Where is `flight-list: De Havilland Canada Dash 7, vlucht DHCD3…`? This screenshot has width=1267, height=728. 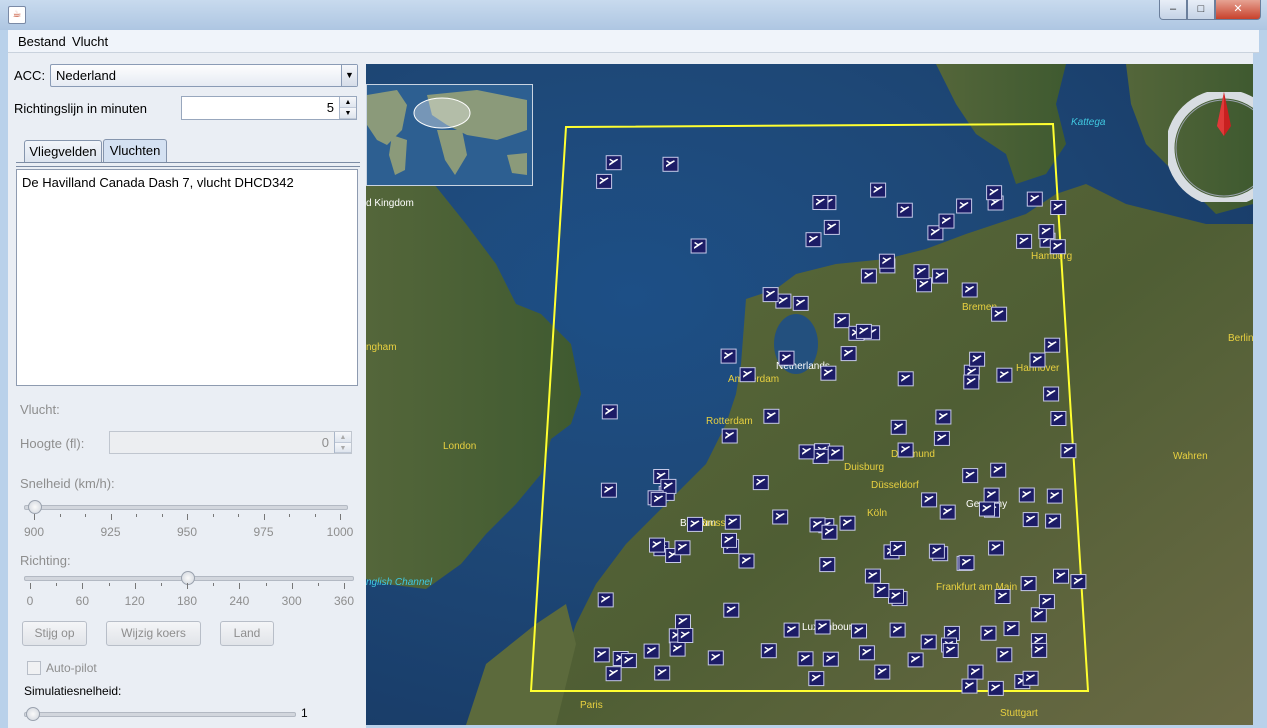
flight-list: De Havilland Canada Dash 7, vlucht DHCD3… is located at coordinates (187, 277).